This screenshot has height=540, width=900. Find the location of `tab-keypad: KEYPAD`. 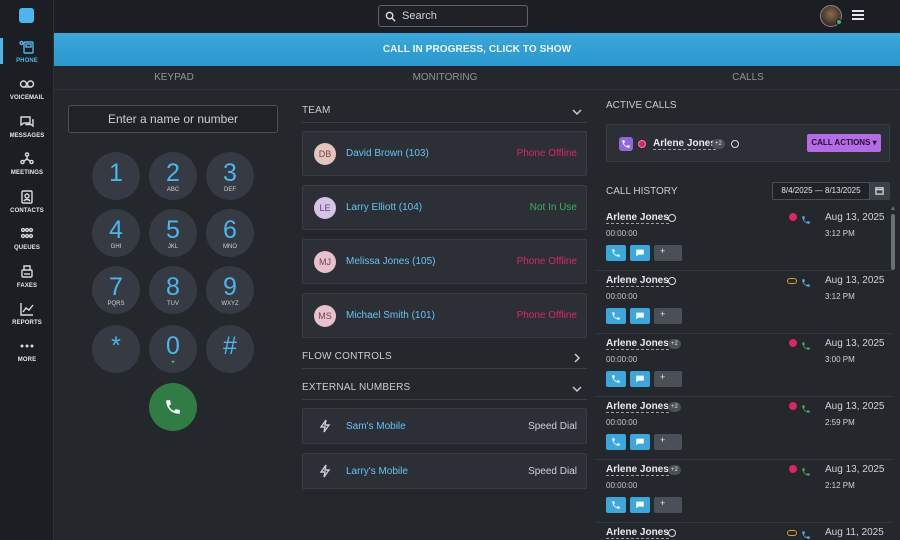

tab-keypad: KEYPAD is located at coordinates (174, 78).